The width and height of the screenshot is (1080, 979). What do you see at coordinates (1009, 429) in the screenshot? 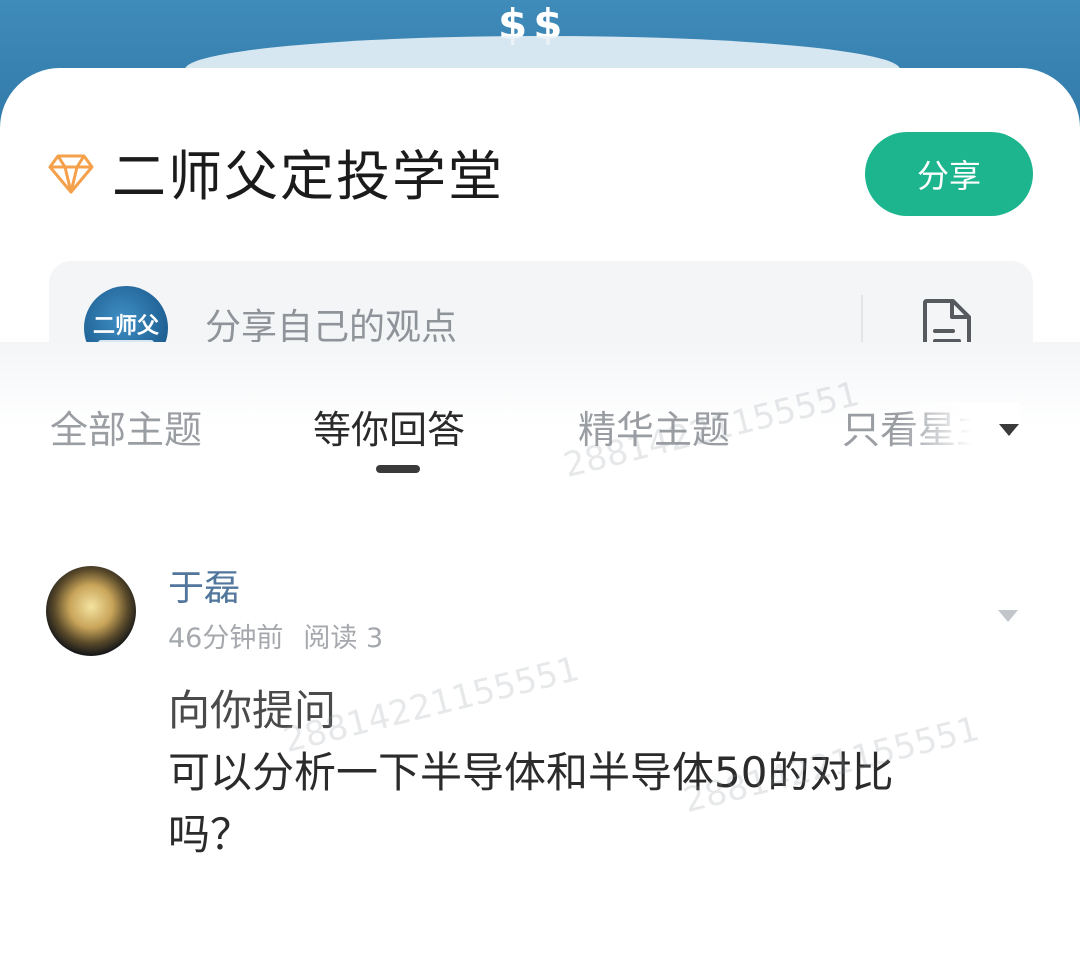
I see `chevron-down-icon` at bounding box center [1009, 429].